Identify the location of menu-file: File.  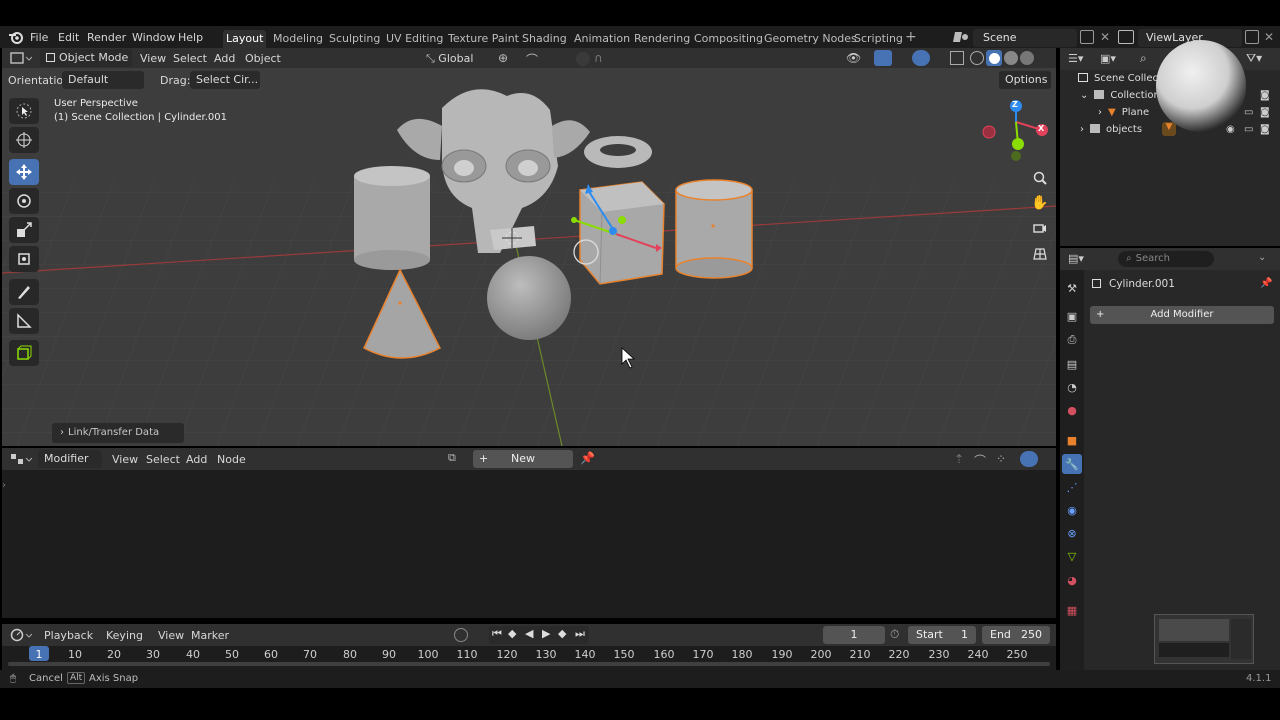
(39, 38).